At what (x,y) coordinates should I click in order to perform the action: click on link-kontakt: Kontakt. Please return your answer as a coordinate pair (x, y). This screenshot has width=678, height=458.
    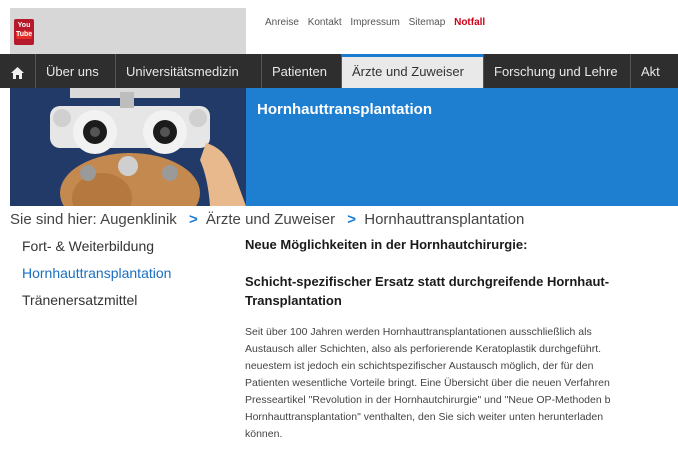
    Looking at the image, I should click on (325, 22).